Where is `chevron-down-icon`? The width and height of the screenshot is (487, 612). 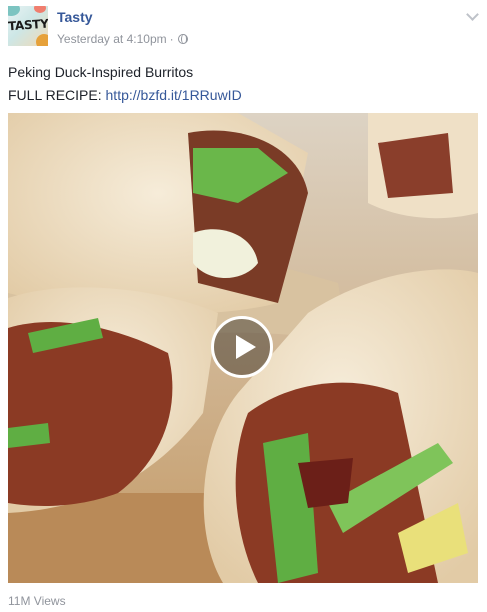
chevron-down-icon is located at coordinates (472, 14).